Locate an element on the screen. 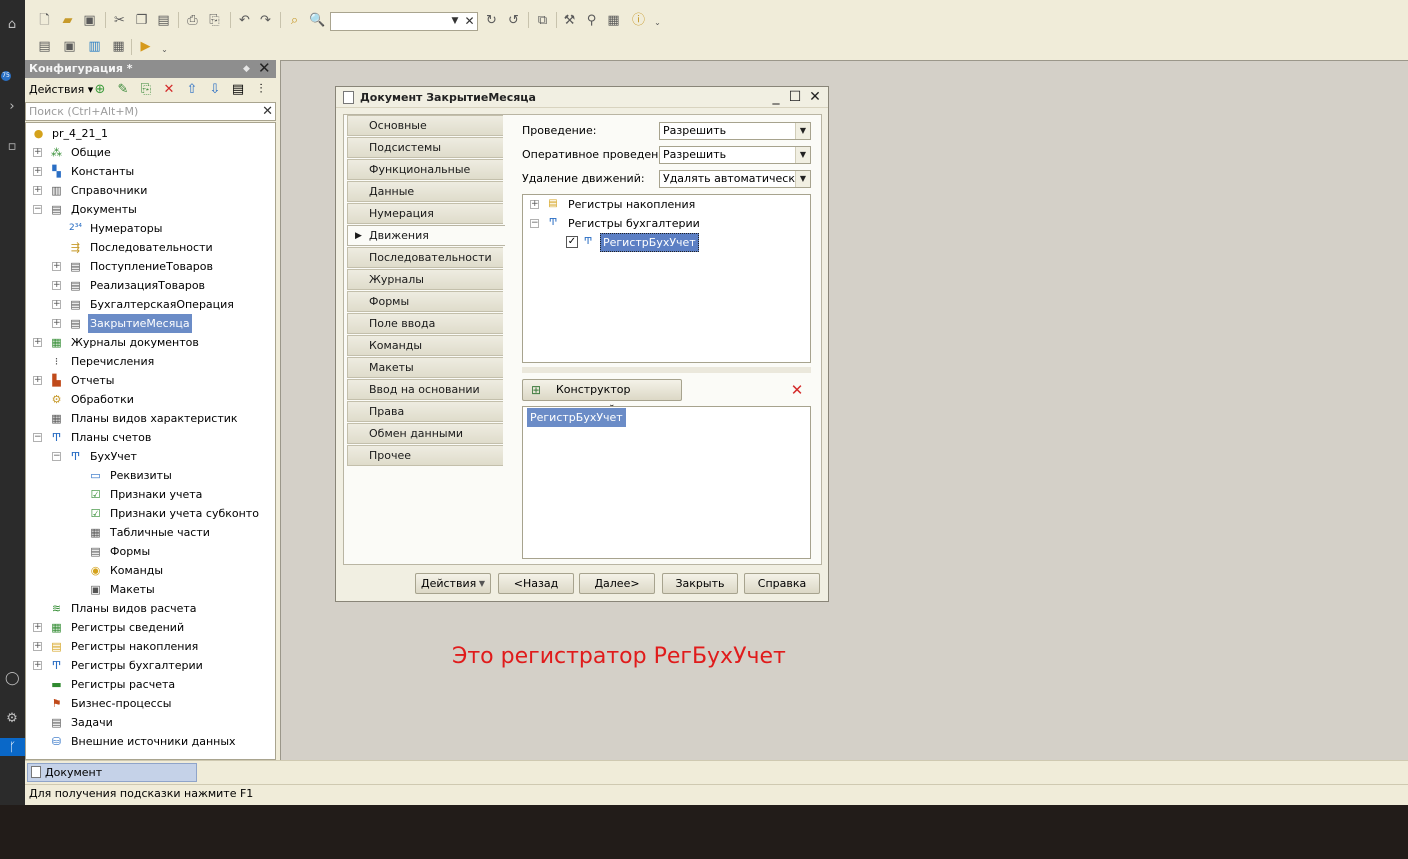 The width and height of the screenshot is (1408, 859). tree-item-journals: + ▦ Журналы документов is located at coordinates (150, 342).